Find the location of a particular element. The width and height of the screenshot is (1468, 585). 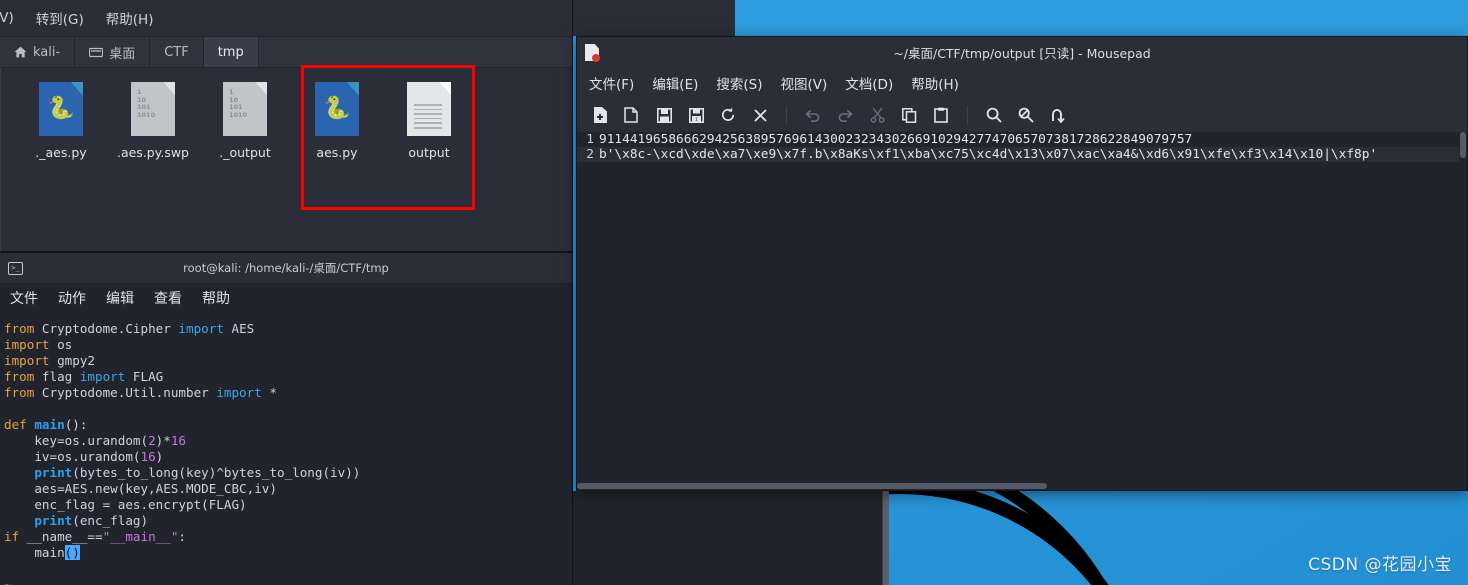

list-item: 1 10 101 1010 ._output is located at coordinates (245, 121).